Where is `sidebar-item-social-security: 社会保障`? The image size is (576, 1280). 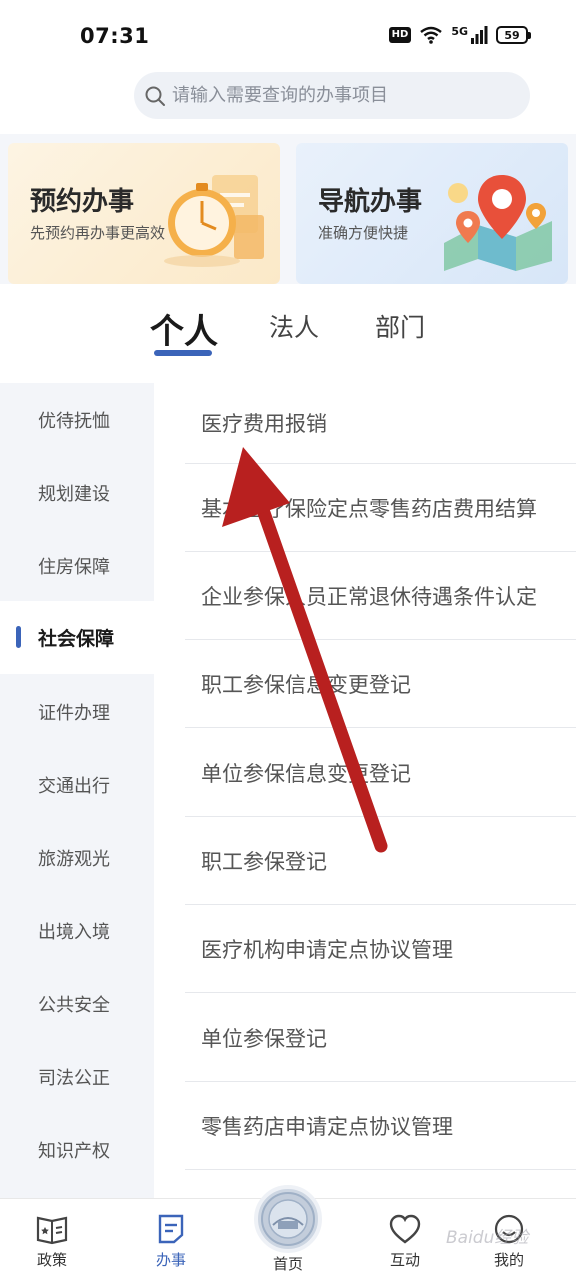 sidebar-item-social-security: 社会保障 is located at coordinates (77, 637).